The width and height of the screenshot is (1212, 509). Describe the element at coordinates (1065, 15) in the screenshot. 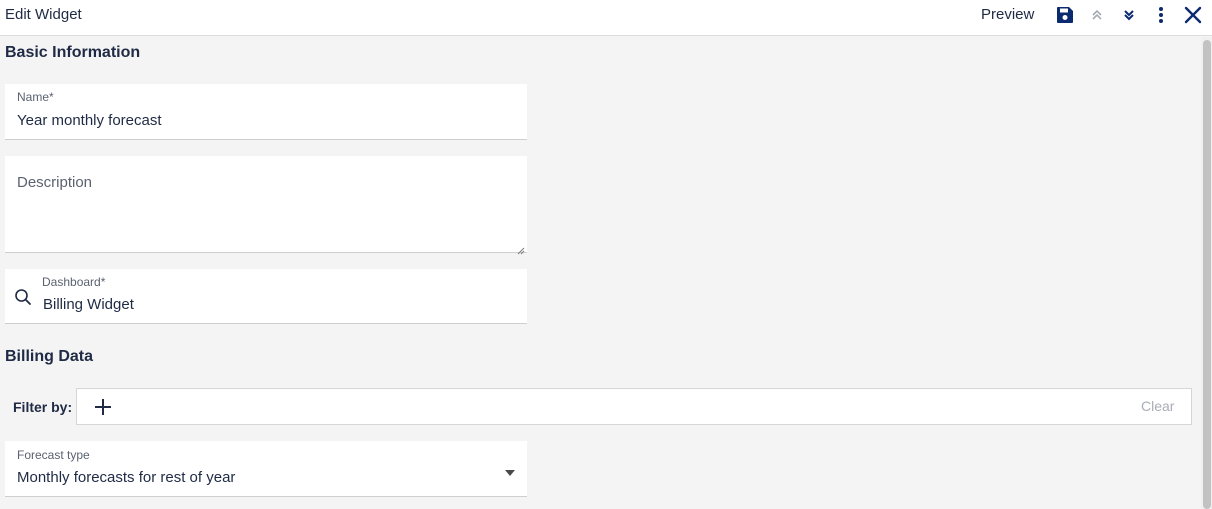

I see `save-icon` at that location.